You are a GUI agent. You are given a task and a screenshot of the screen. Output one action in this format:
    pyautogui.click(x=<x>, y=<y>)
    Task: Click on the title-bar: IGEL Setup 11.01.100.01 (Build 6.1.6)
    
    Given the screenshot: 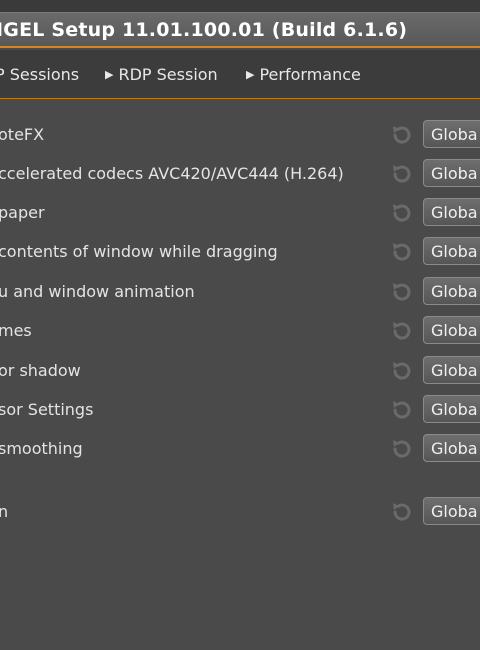 What is the action you would take?
    pyautogui.click(x=240, y=30)
    